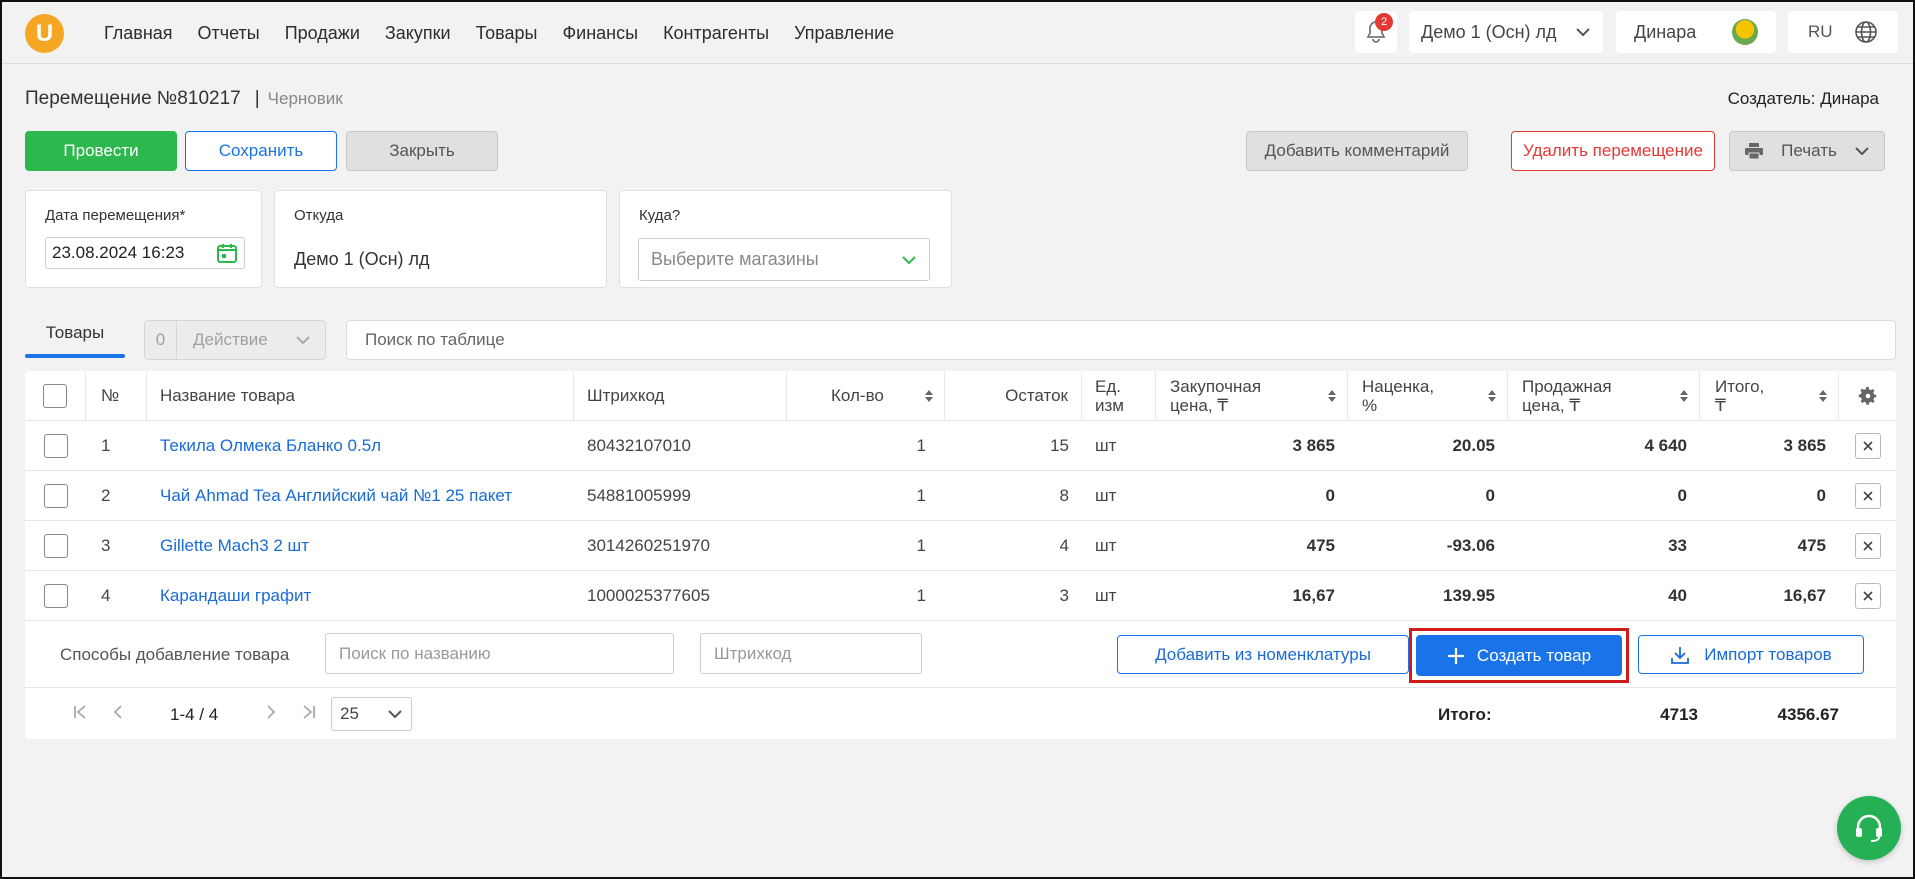 This screenshot has width=1915, height=879. What do you see at coordinates (55, 396) in the screenshot?
I see `select-all-checkbox` at bounding box center [55, 396].